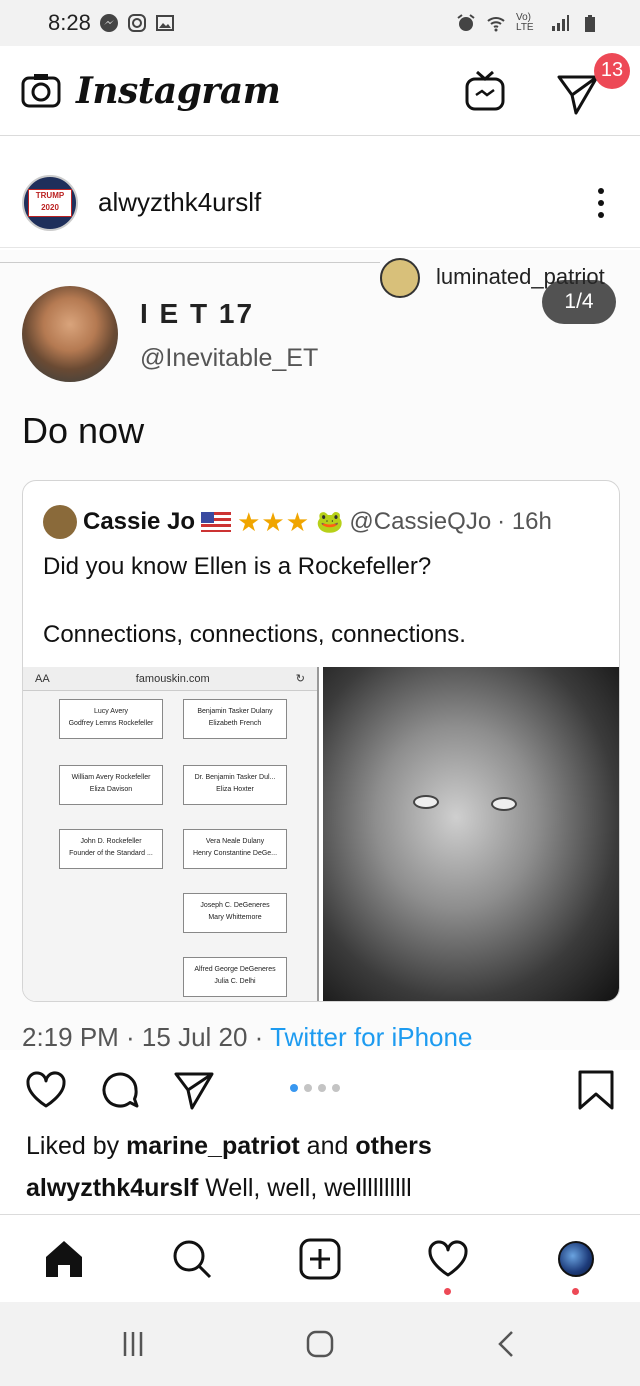 The width and height of the screenshot is (640, 1386). What do you see at coordinates (254, 634) in the screenshot?
I see `quoted-tweet-line-2: Connections, connections, connections.` at bounding box center [254, 634].